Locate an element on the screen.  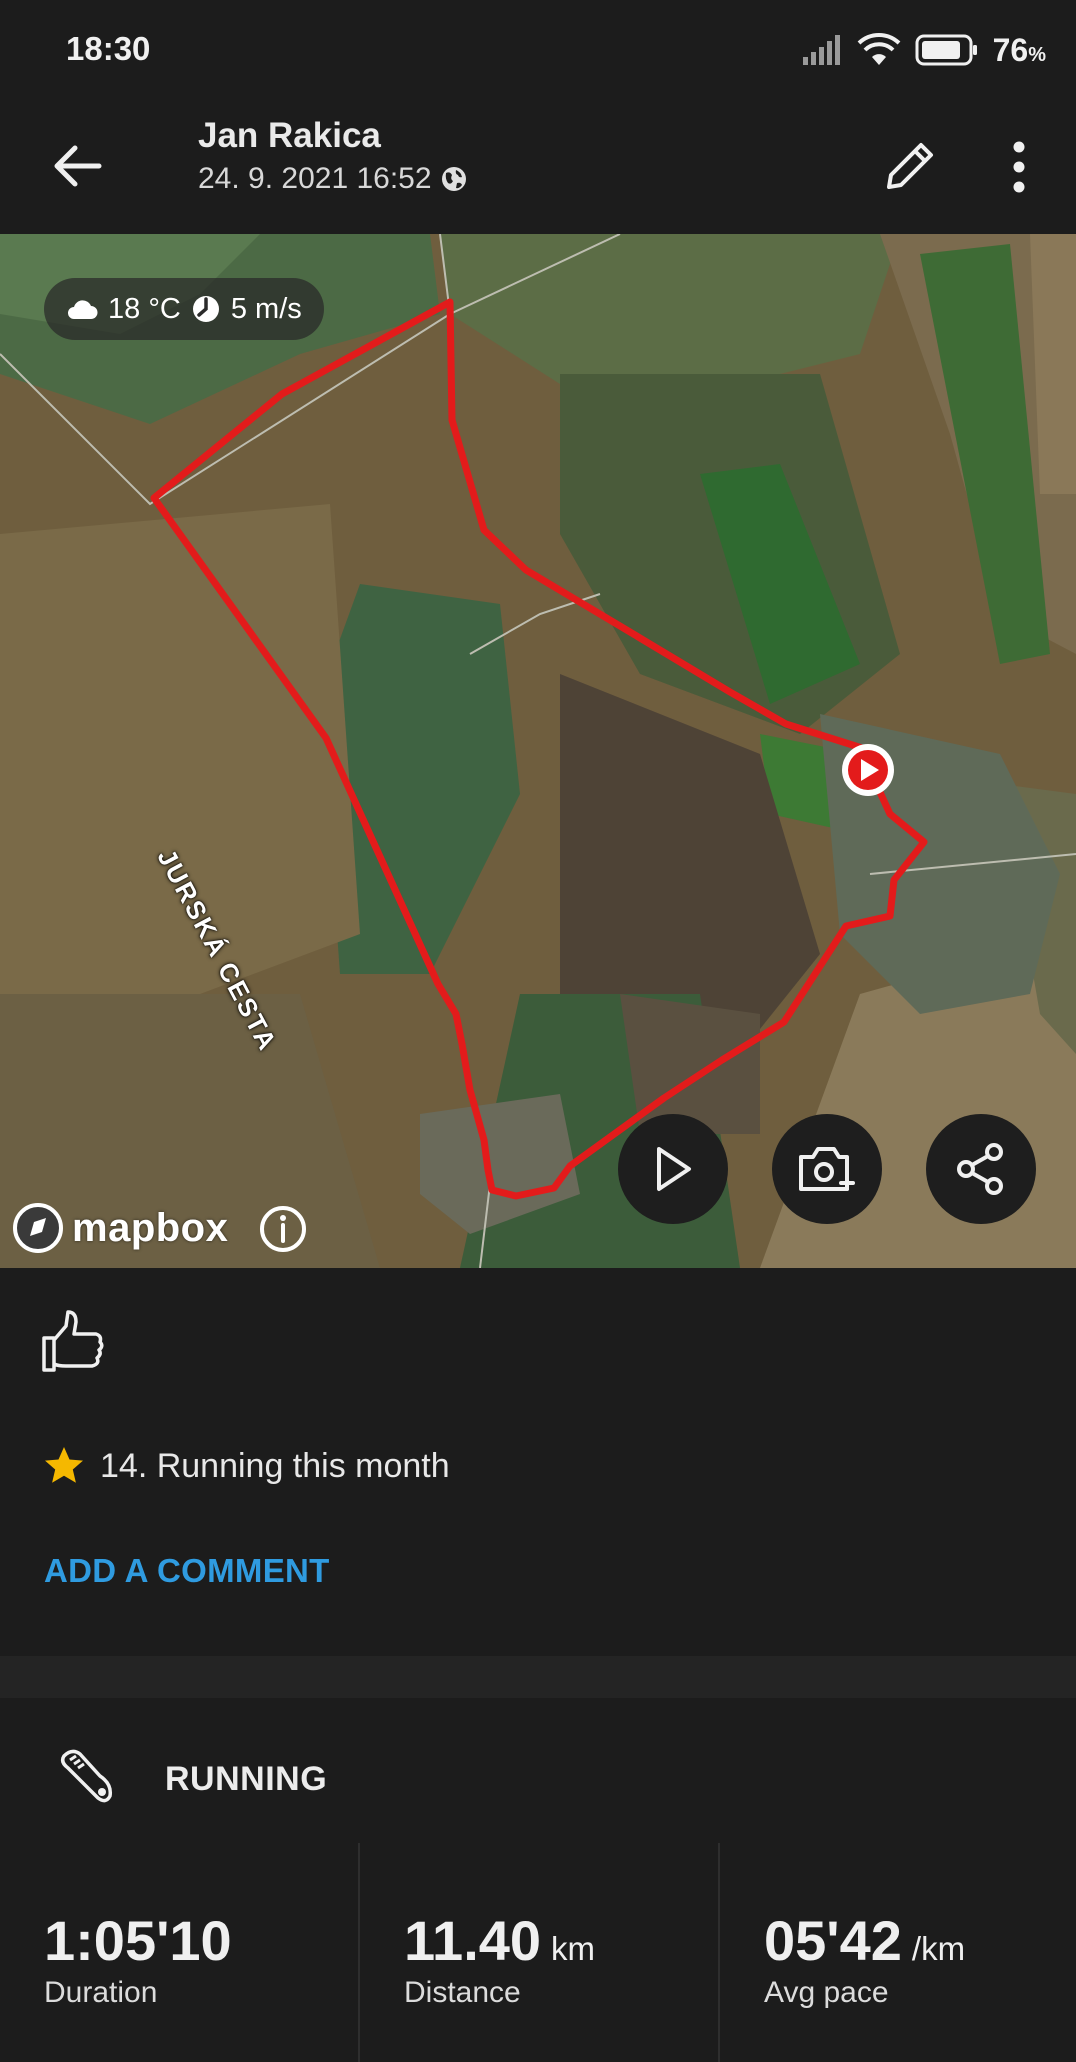
athlete-name: Jan Rakica is located at coordinates (289, 135).